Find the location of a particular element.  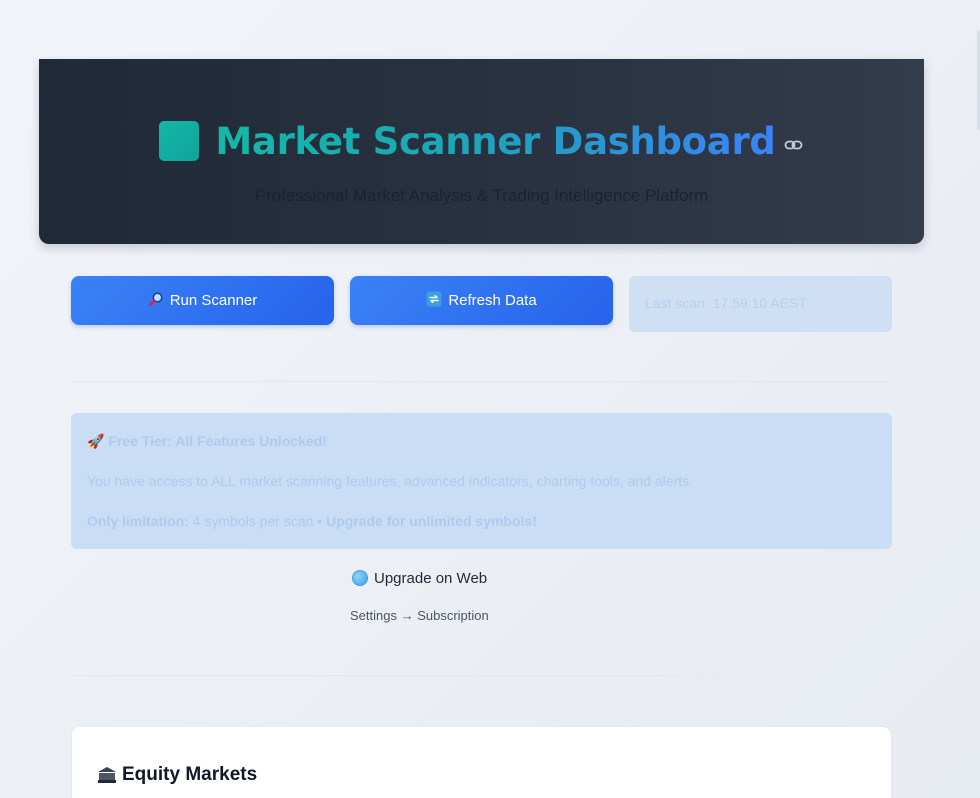

last-scan-status: Last scan: 17:59:10 AEST is located at coordinates (760, 304).